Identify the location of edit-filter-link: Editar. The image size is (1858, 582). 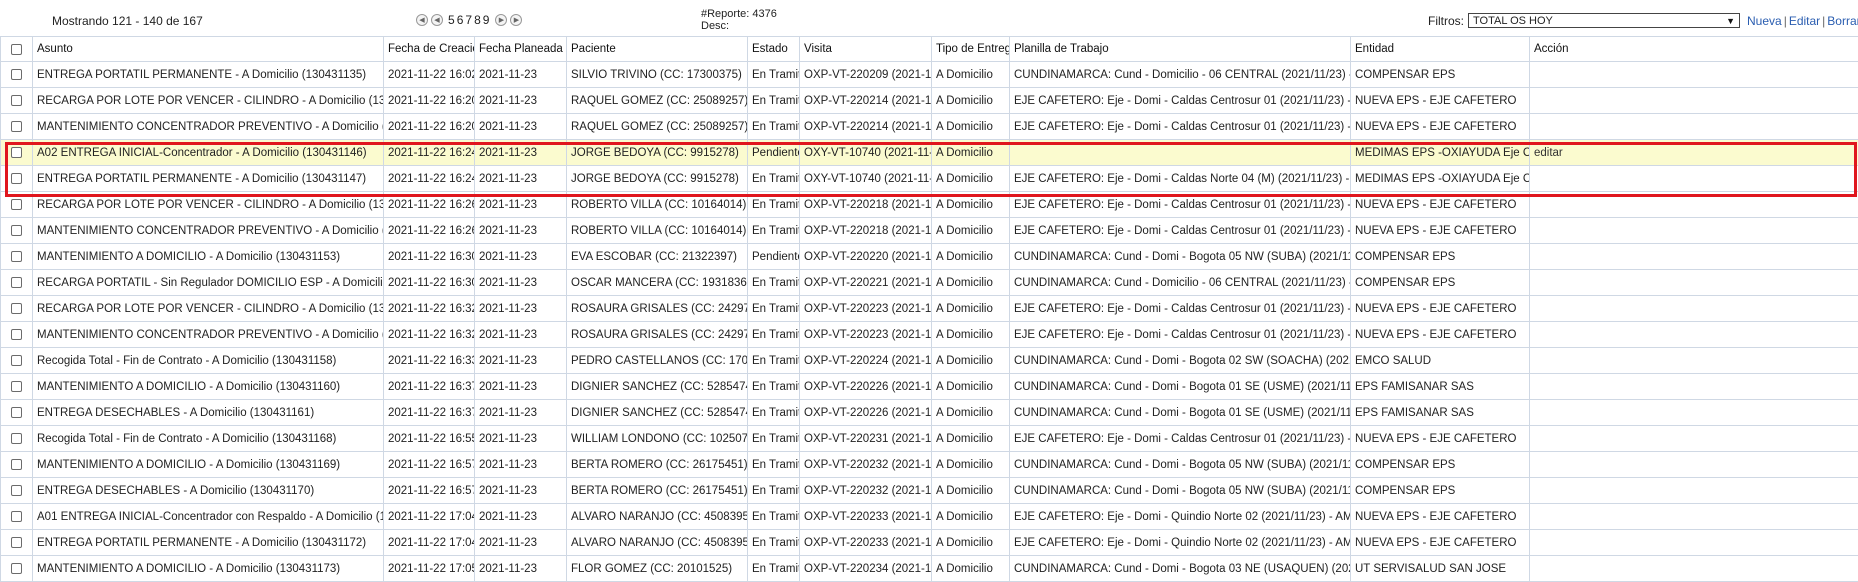
(1804, 21).